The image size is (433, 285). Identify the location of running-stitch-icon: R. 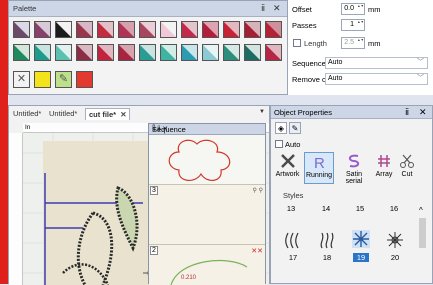
(319, 162).